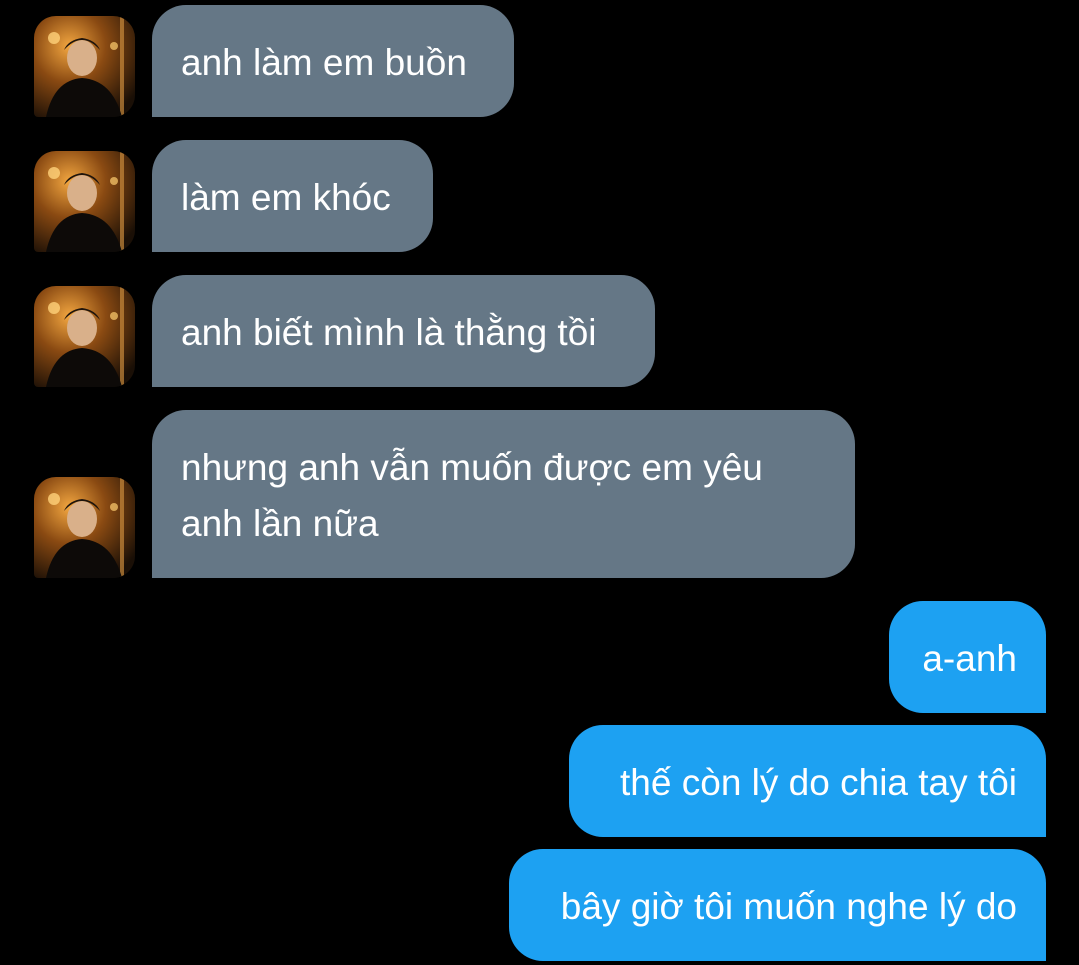  I want to click on incoming-message-bubble: anh làm em buồn, so click(333, 61).